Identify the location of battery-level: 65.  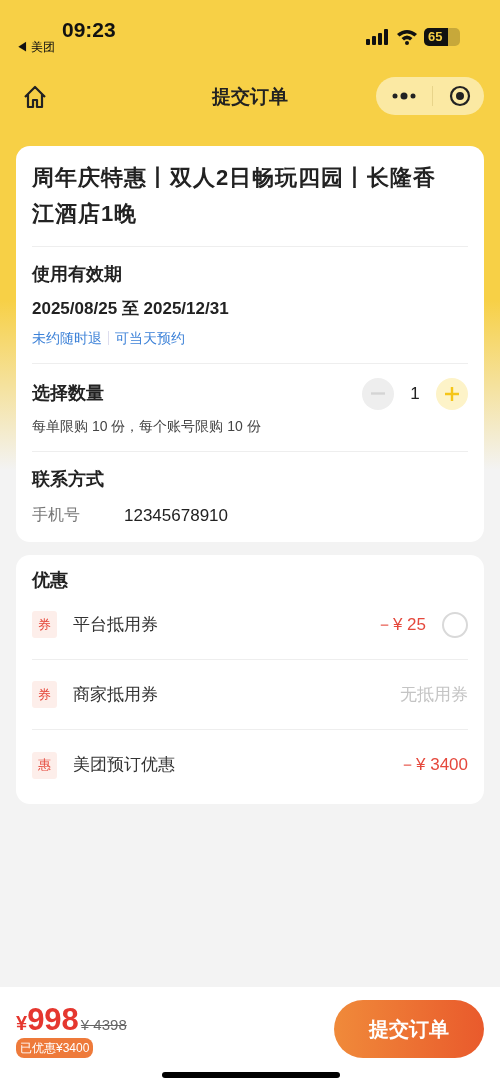
(435, 37).